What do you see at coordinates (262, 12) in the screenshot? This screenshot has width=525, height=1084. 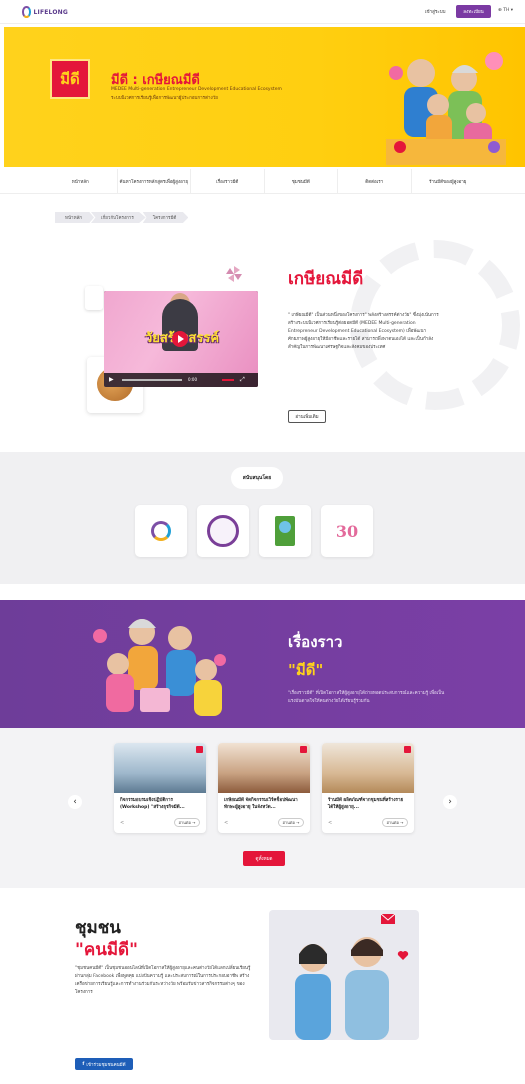 I see `top-bar` at bounding box center [262, 12].